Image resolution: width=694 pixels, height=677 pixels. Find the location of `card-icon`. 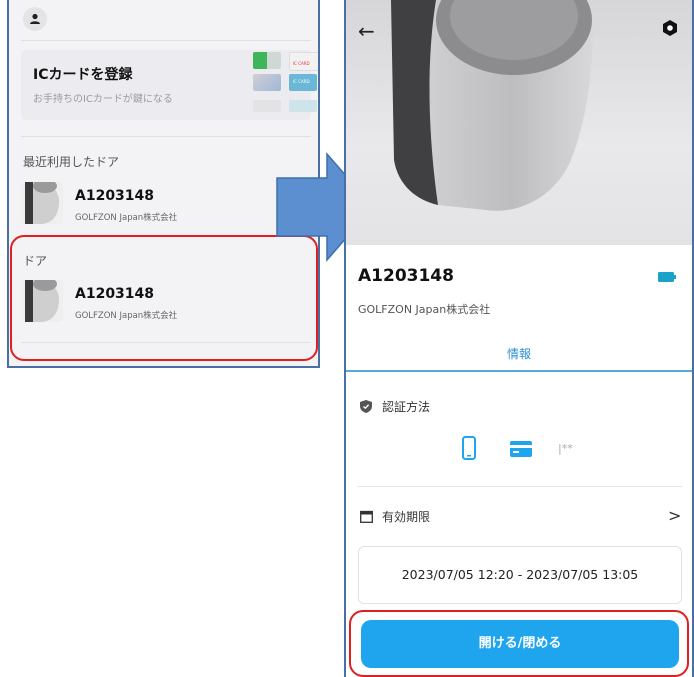

card-icon is located at coordinates (521, 449).